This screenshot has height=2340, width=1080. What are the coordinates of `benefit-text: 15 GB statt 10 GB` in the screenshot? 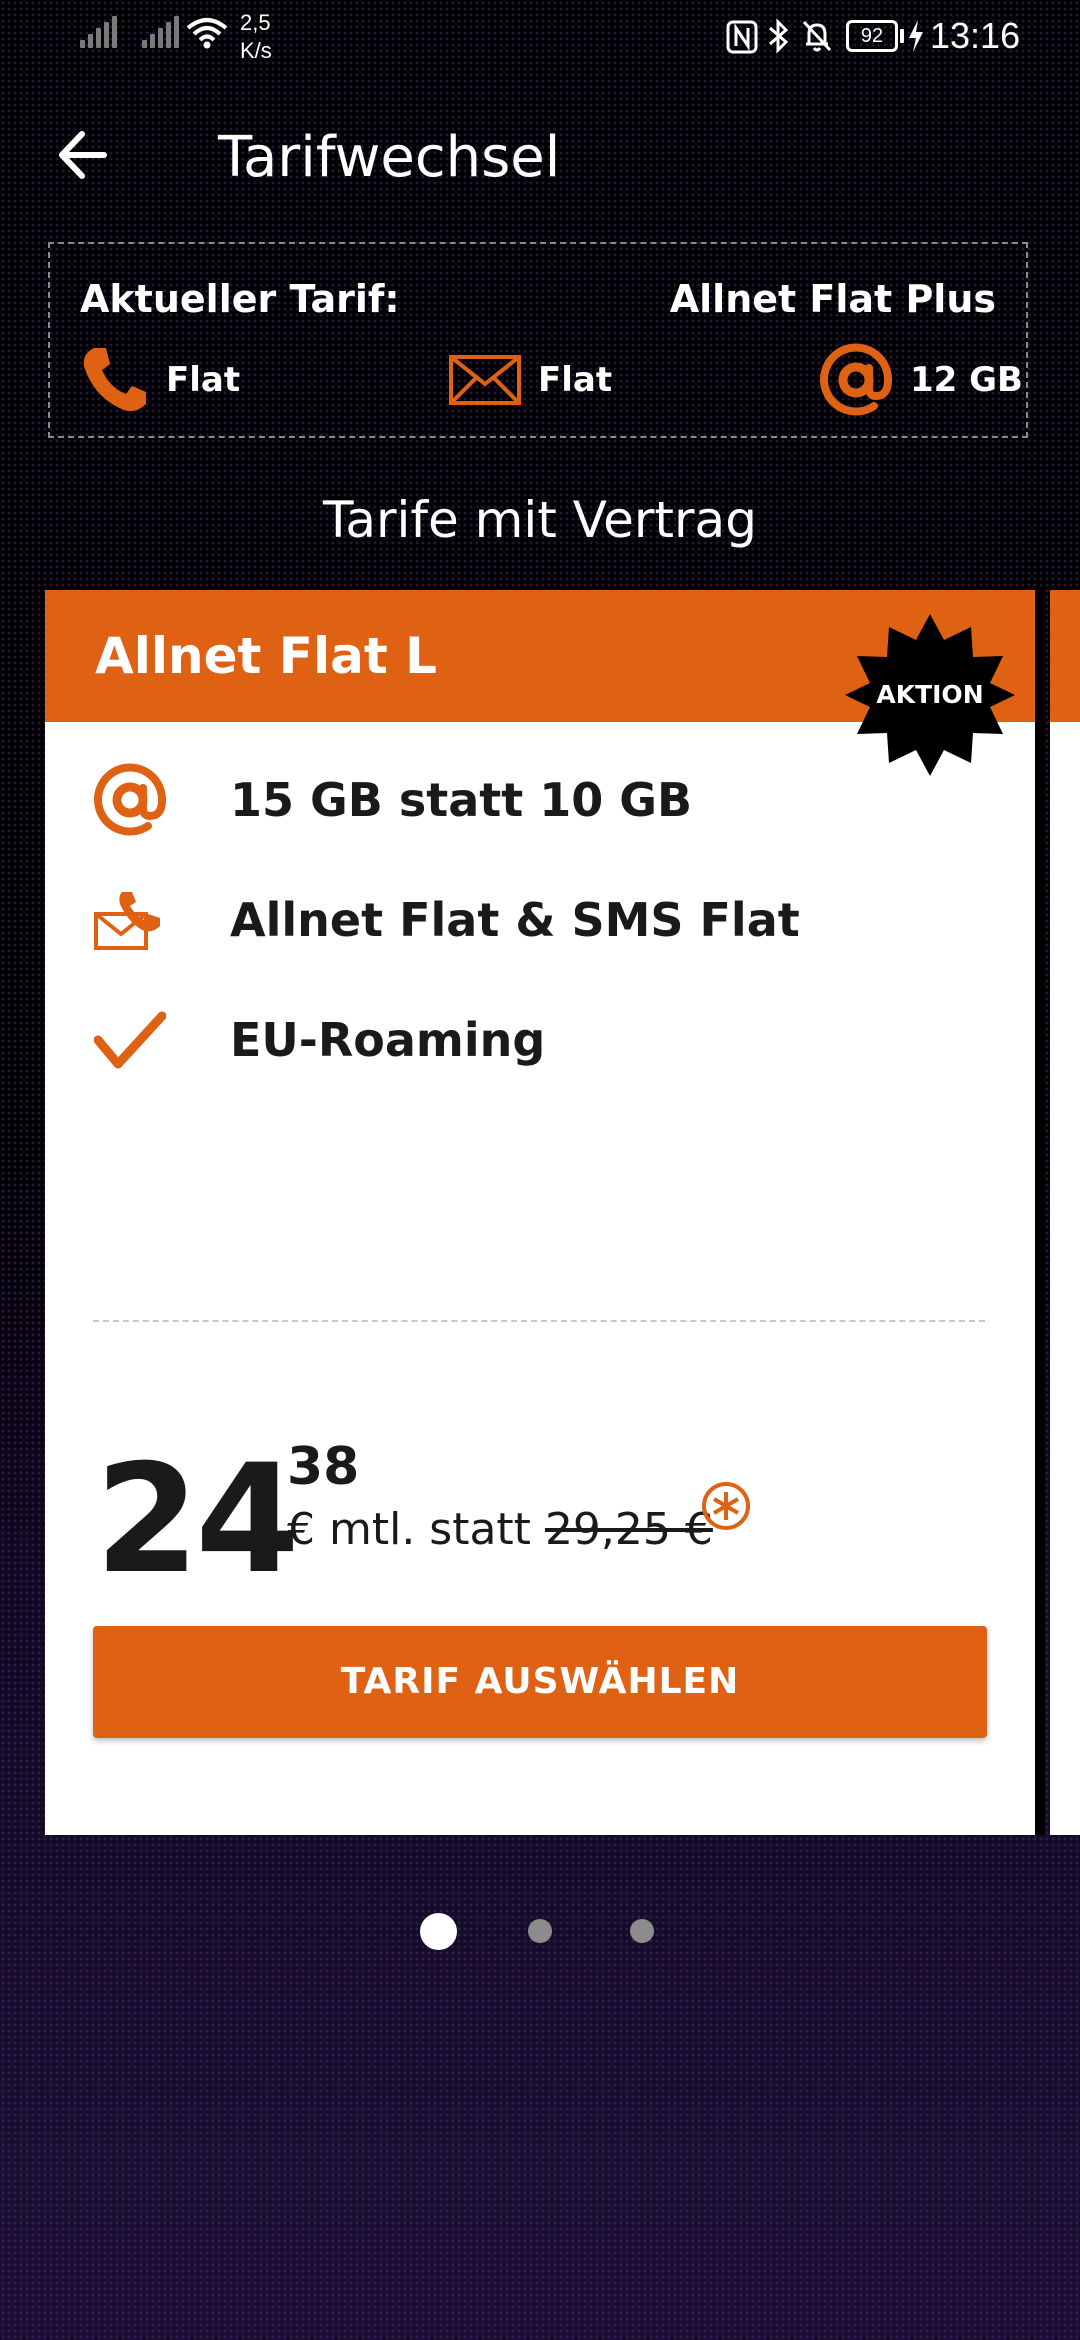 It's located at (461, 800).